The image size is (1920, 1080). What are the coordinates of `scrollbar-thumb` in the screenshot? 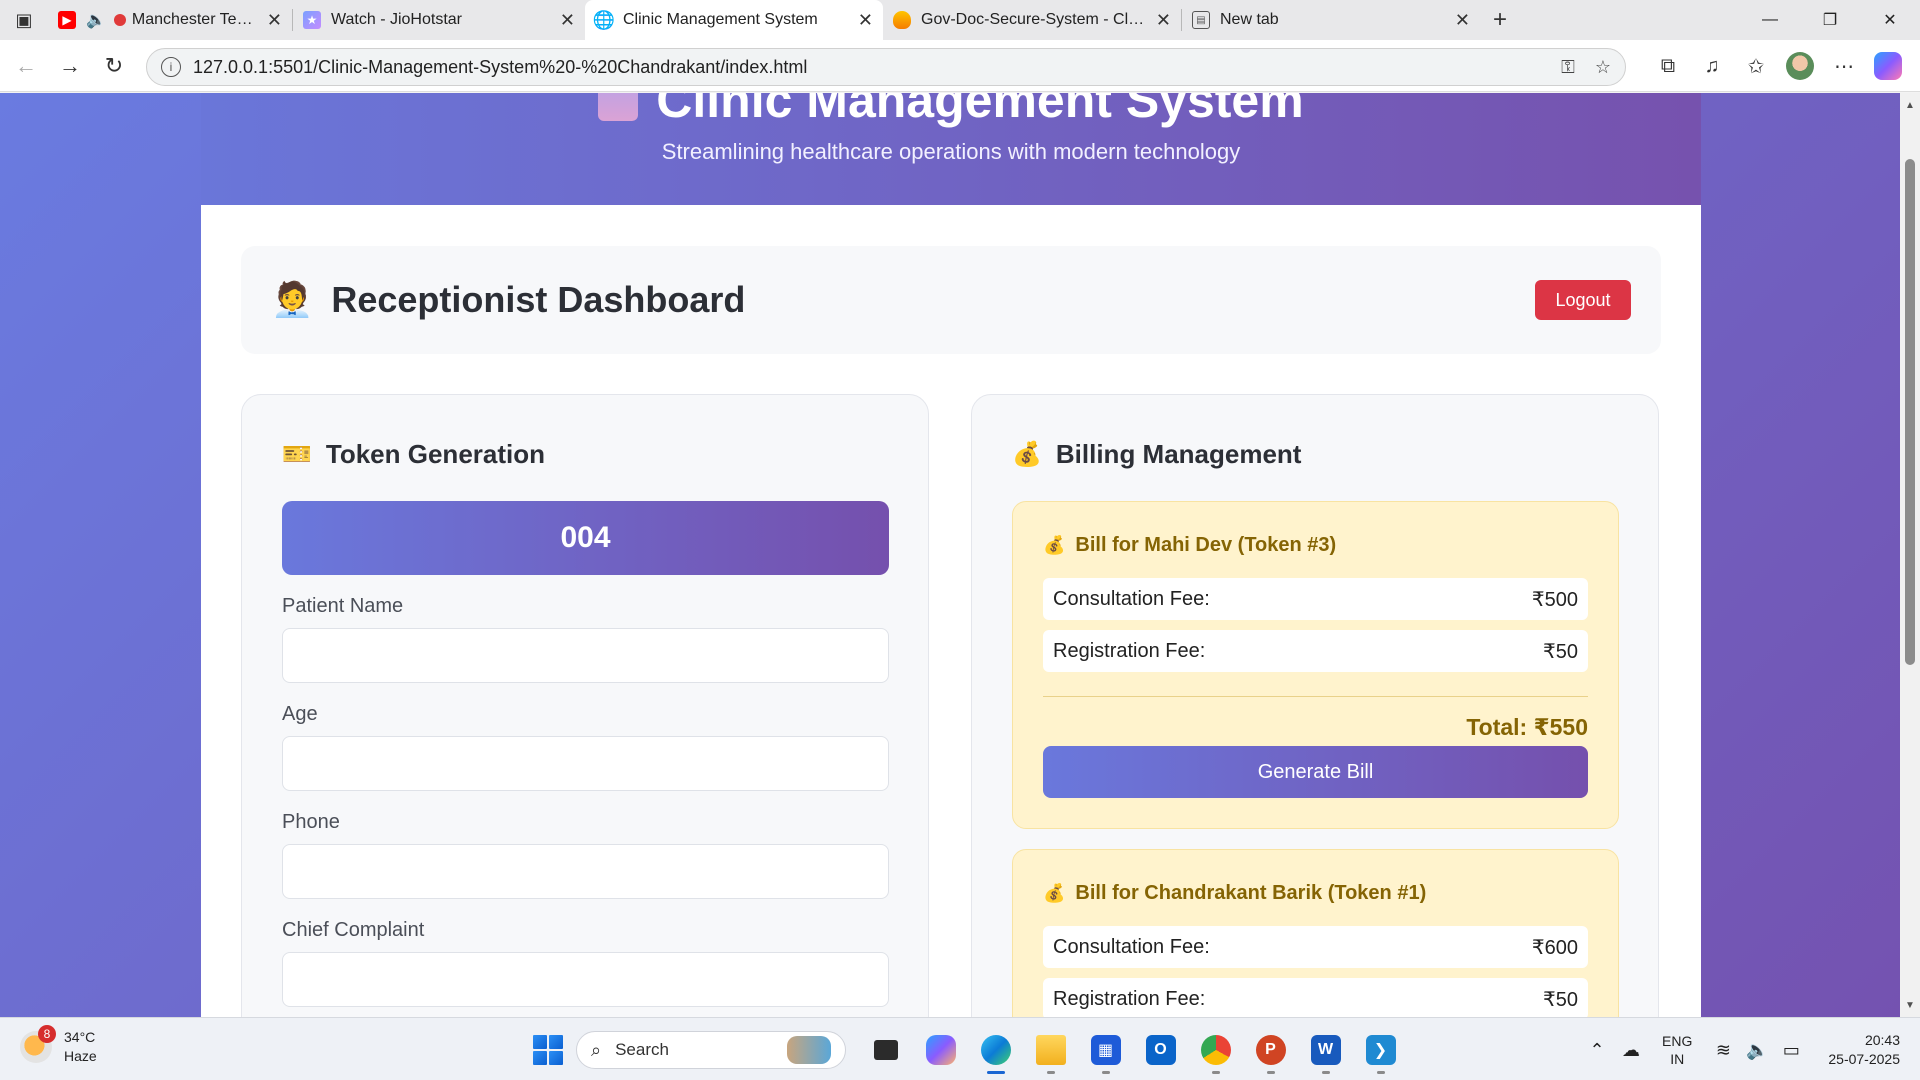 It's located at (1910, 412).